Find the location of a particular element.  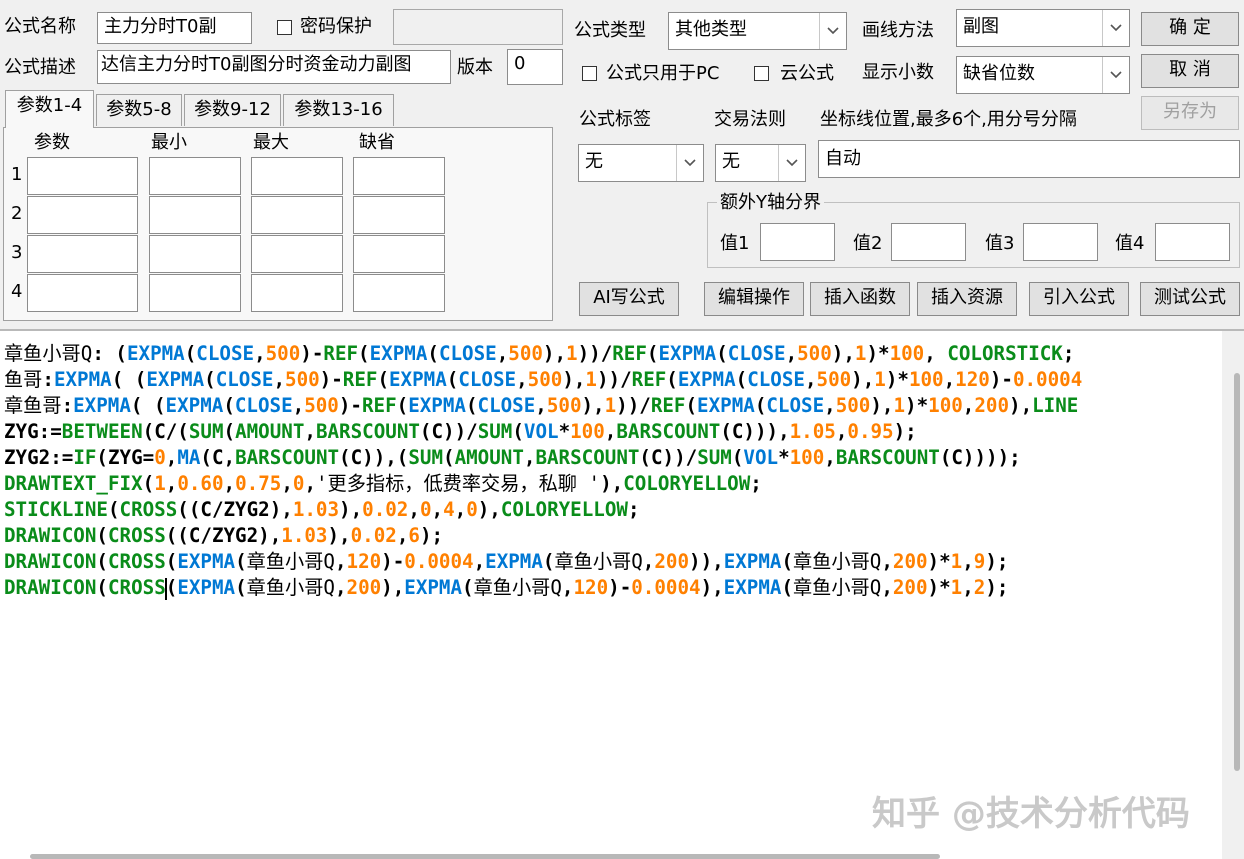

code-token: 章鱼小哥Q is located at coordinates (290, 587).